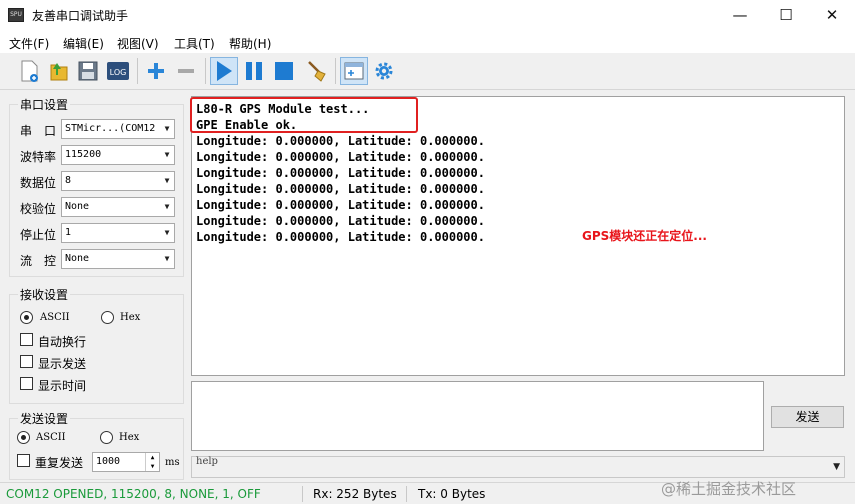 This screenshot has width=855, height=504. Describe the element at coordinates (152, 457) in the screenshot. I see `stepper-up-icon: ▲` at that location.